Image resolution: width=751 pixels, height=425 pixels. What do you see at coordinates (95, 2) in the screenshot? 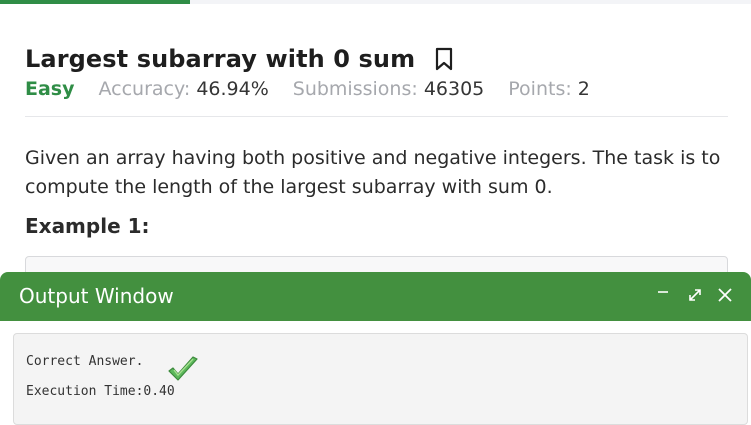
I see `top-progress-bar` at bounding box center [95, 2].